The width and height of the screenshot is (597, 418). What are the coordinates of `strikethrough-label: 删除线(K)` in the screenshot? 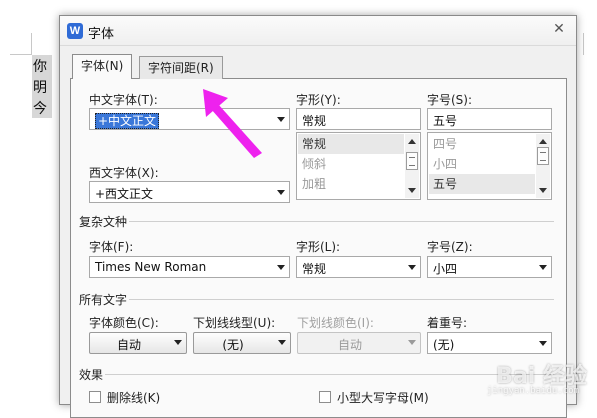 It's located at (133, 397).